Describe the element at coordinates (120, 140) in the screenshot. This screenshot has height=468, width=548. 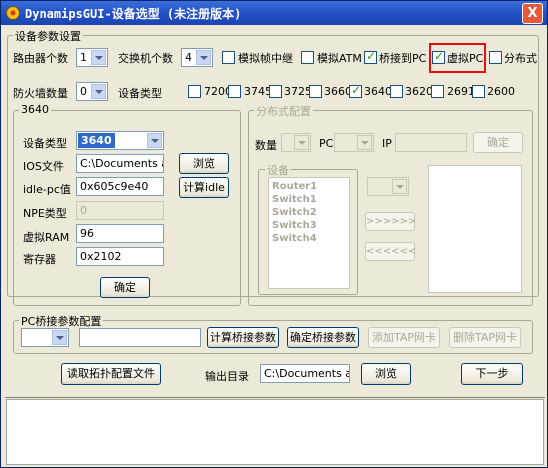
I see `model-device-type-select: 3640` at that location.